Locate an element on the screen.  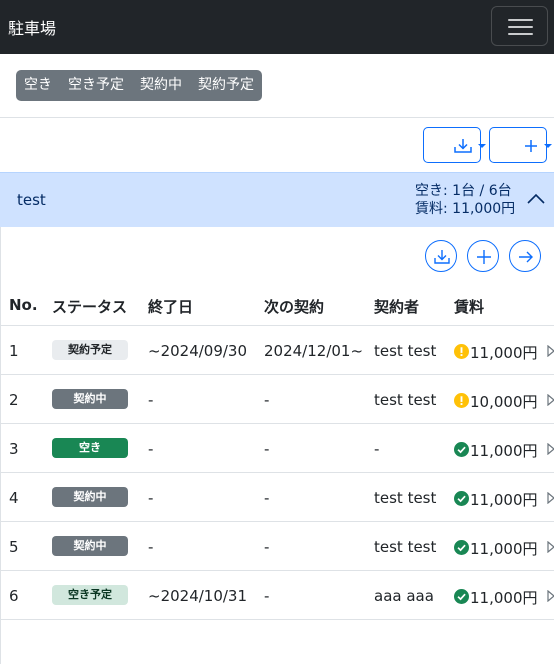
table-row: 5 契約中 - - test test 11,000円 is located at coordinates (277, 545).